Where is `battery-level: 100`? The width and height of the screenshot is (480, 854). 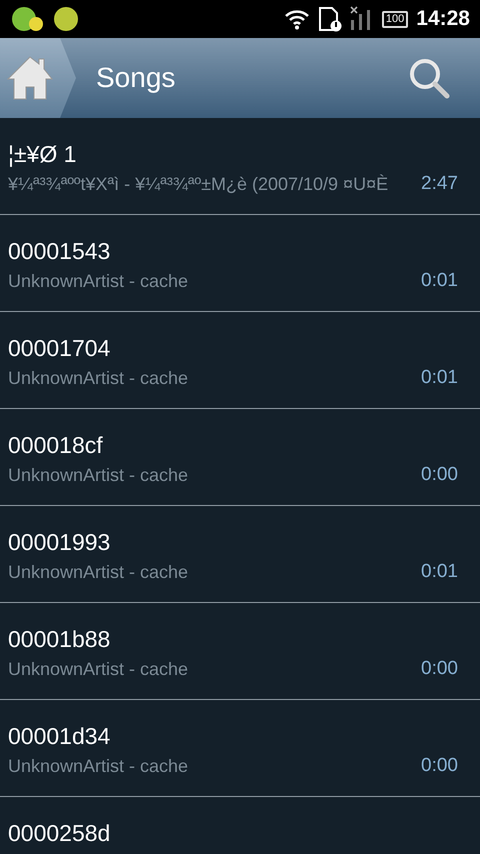 battery-level: 100 is located at coordinates (395, 19).